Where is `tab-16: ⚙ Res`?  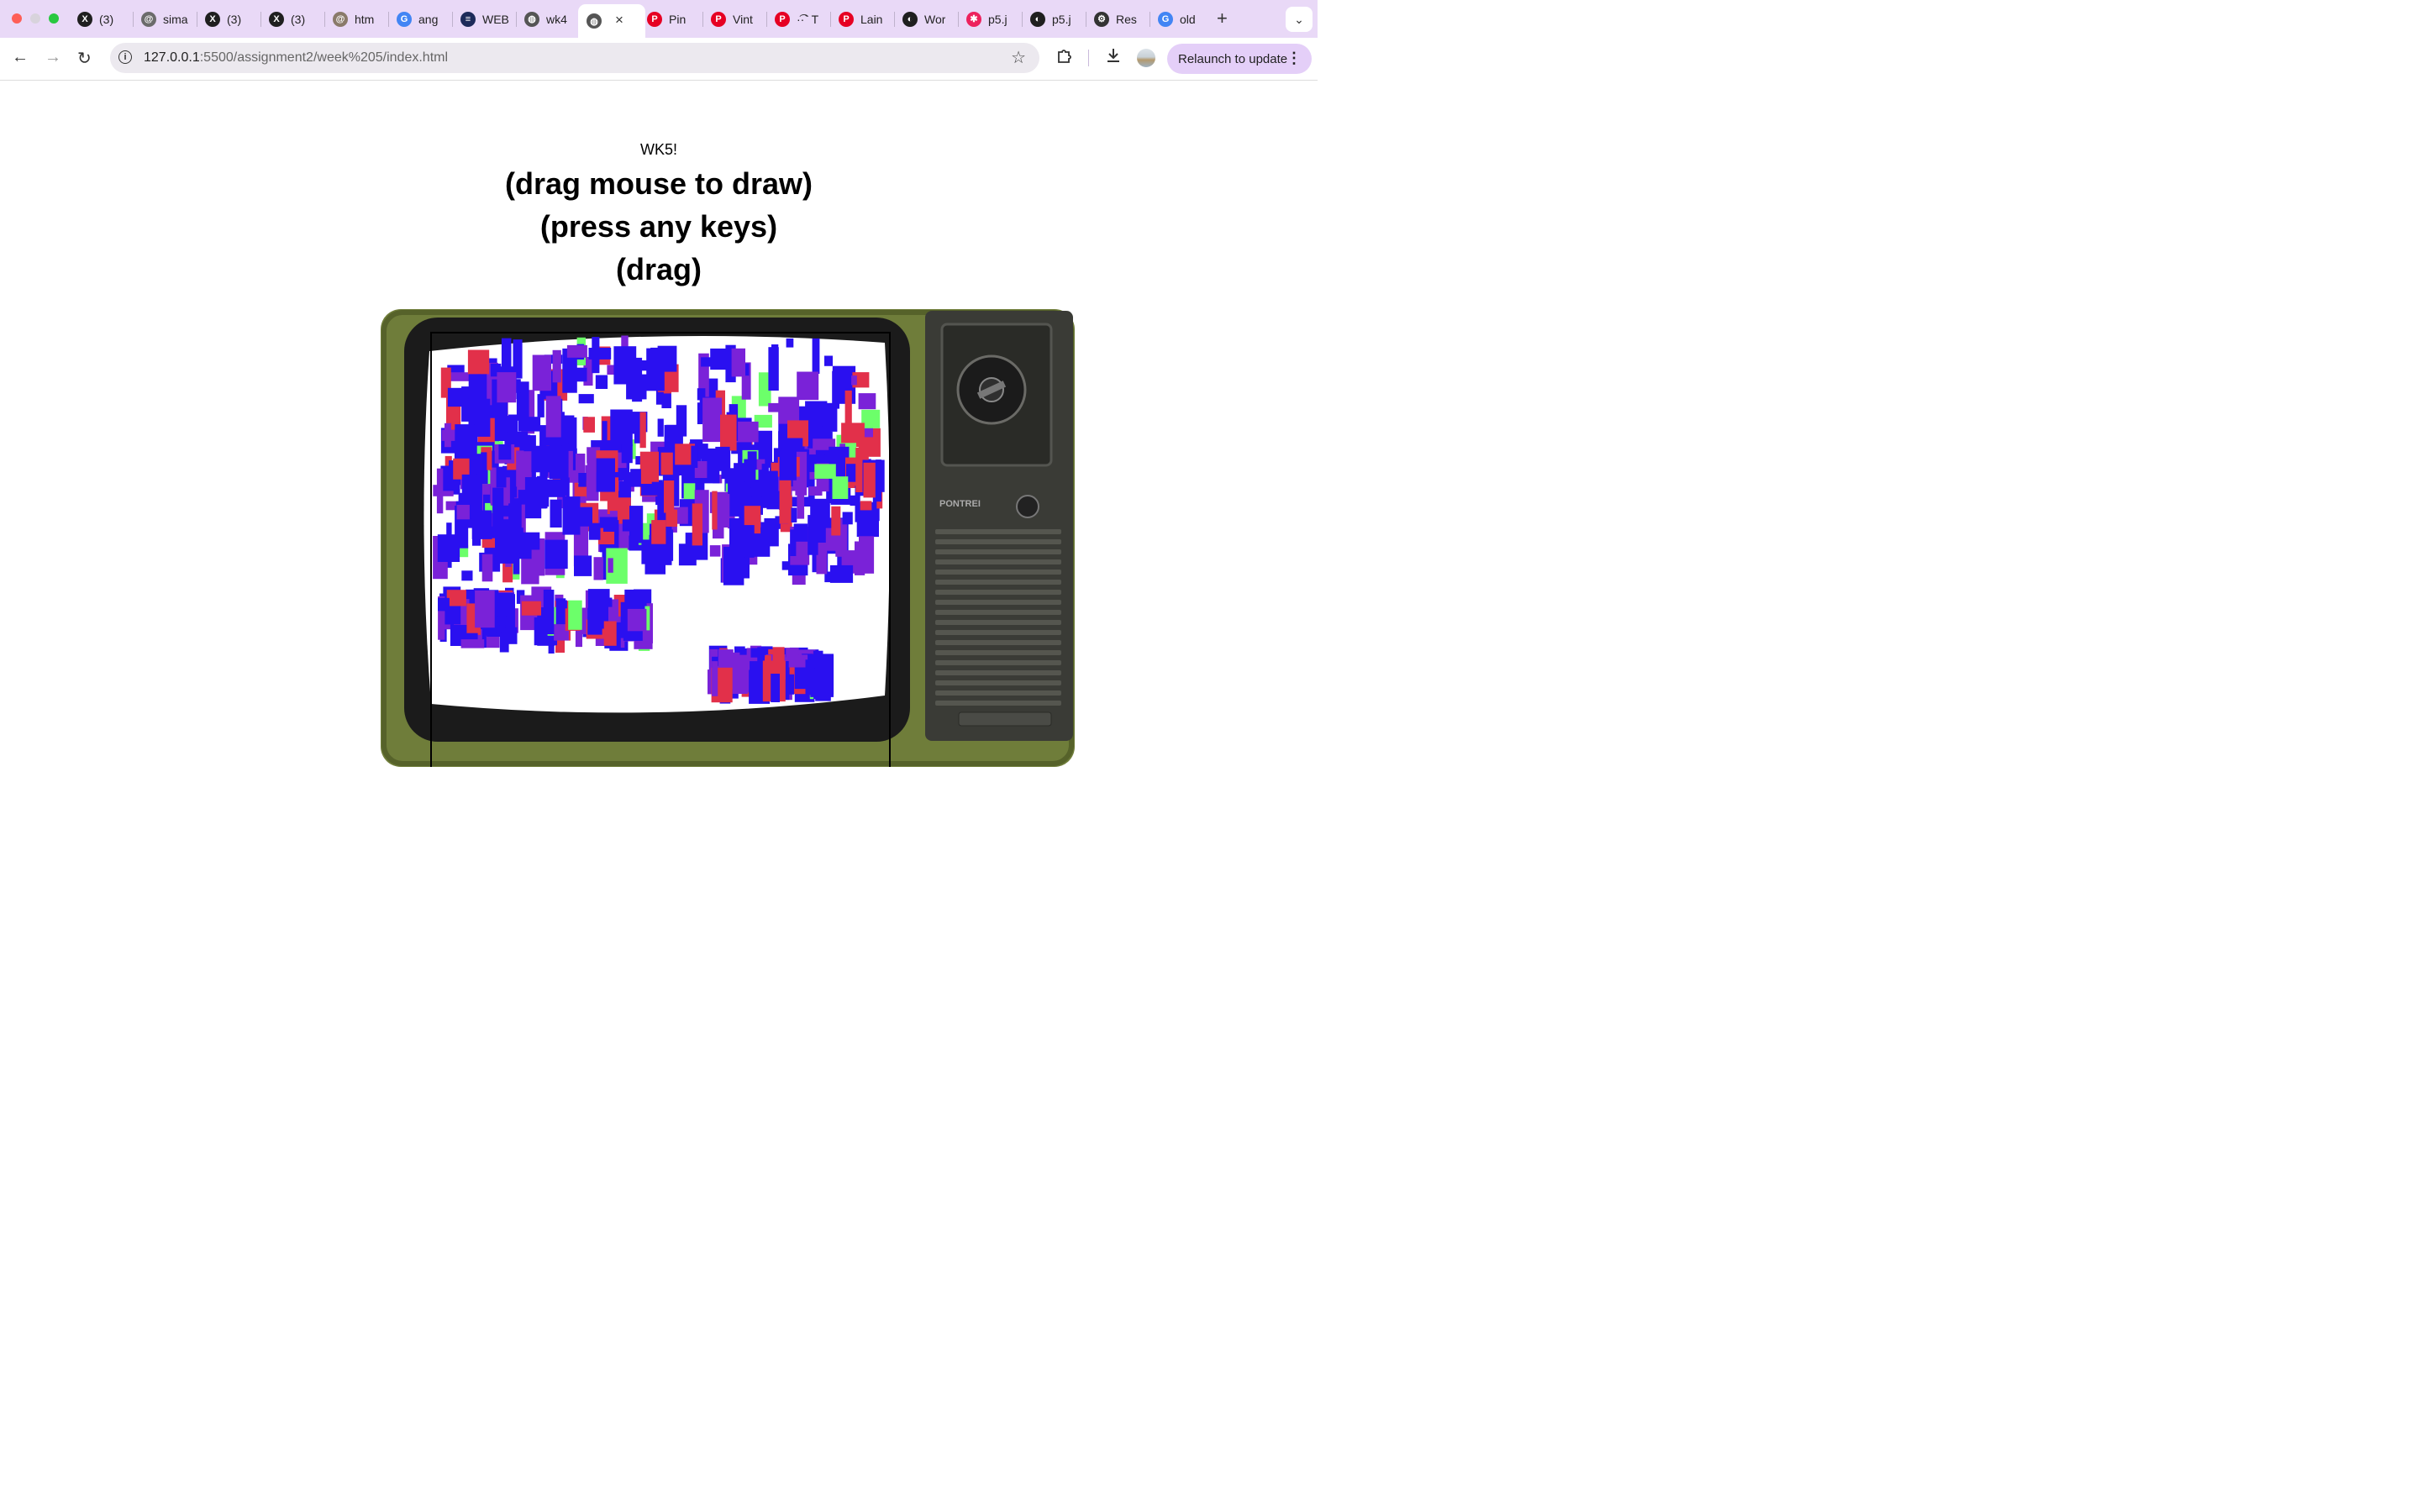
tab-16: ⚙ Res is located at coordinates (1118, 19).